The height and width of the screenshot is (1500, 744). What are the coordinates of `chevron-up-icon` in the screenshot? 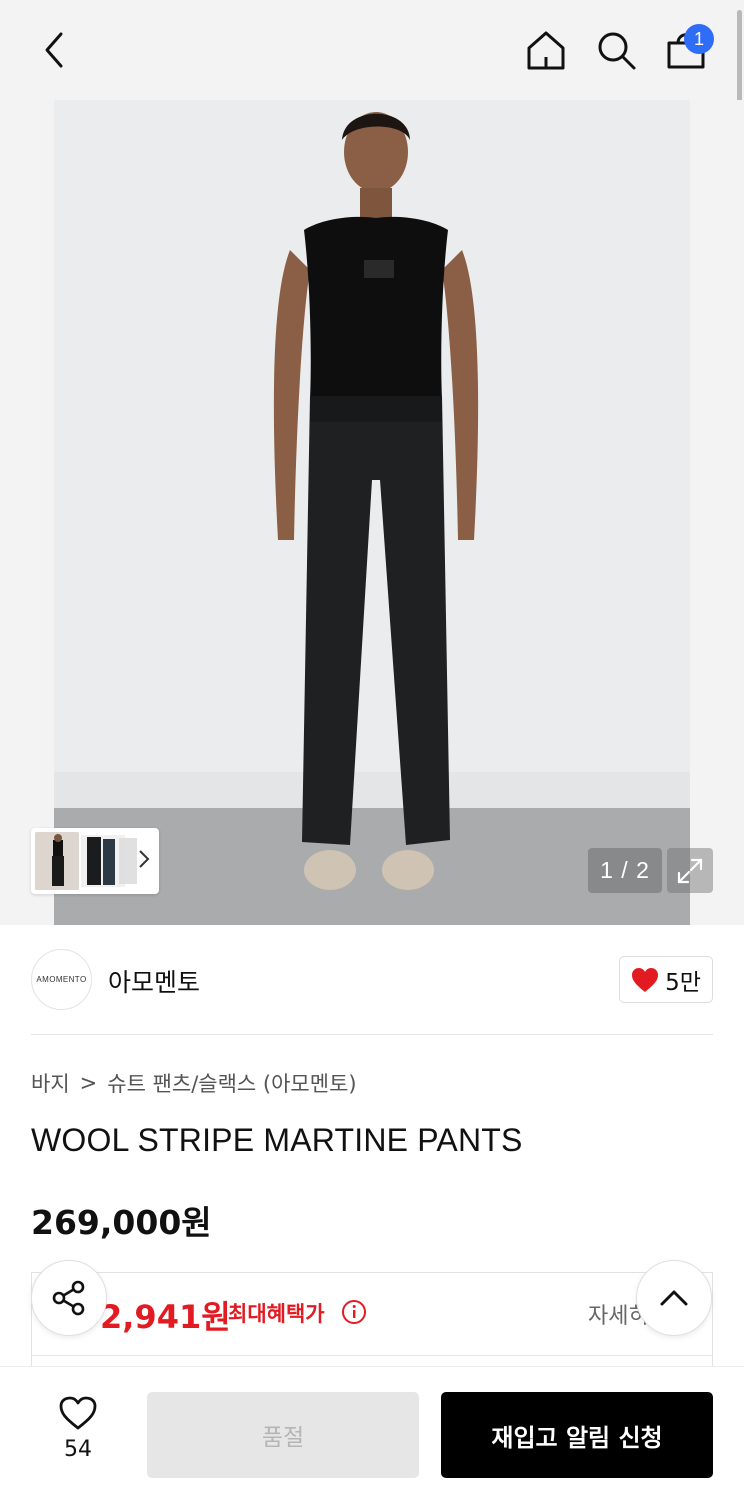 It's located at (674, 1298).